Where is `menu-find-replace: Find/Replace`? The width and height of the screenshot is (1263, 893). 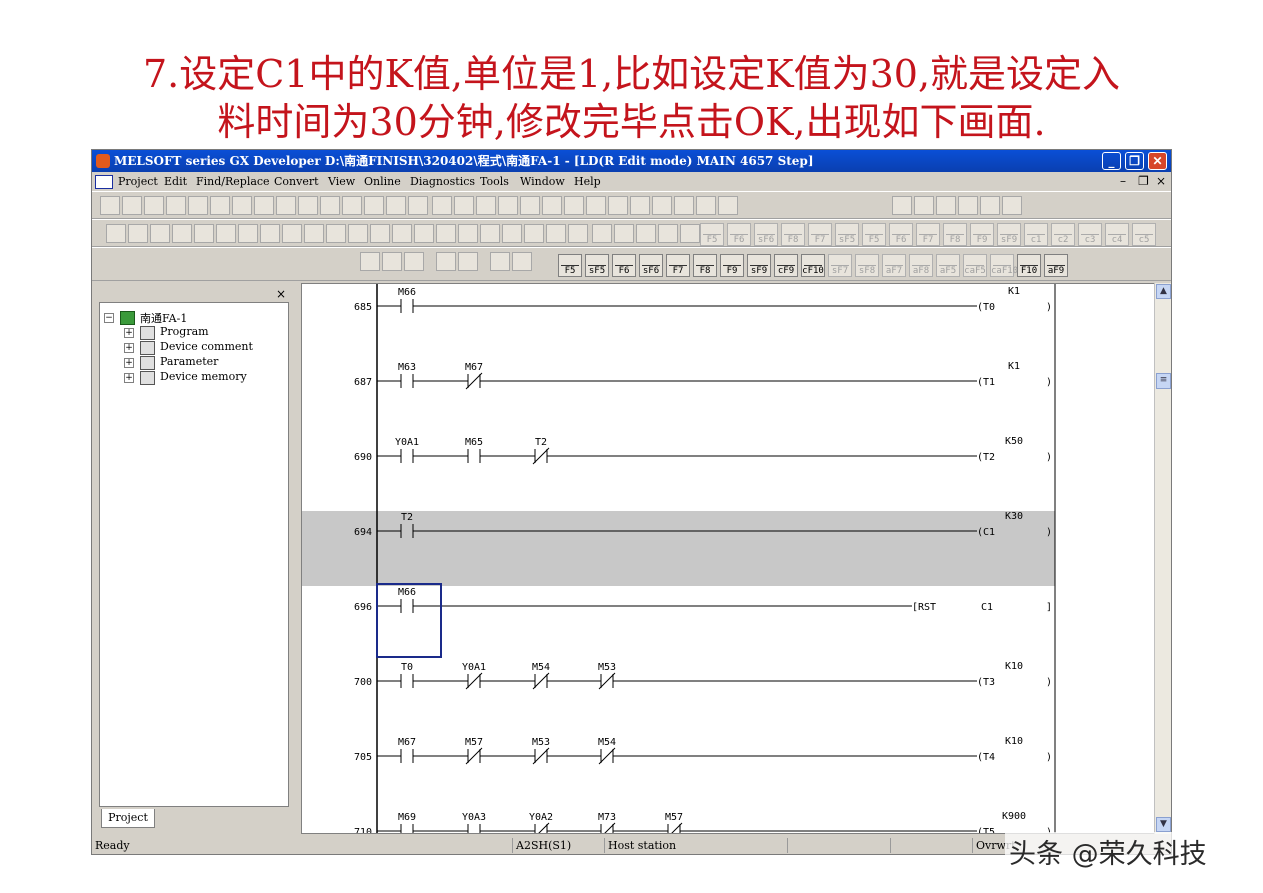
menu-find-replace: Find/Replace is located at coordinates (233, 181).